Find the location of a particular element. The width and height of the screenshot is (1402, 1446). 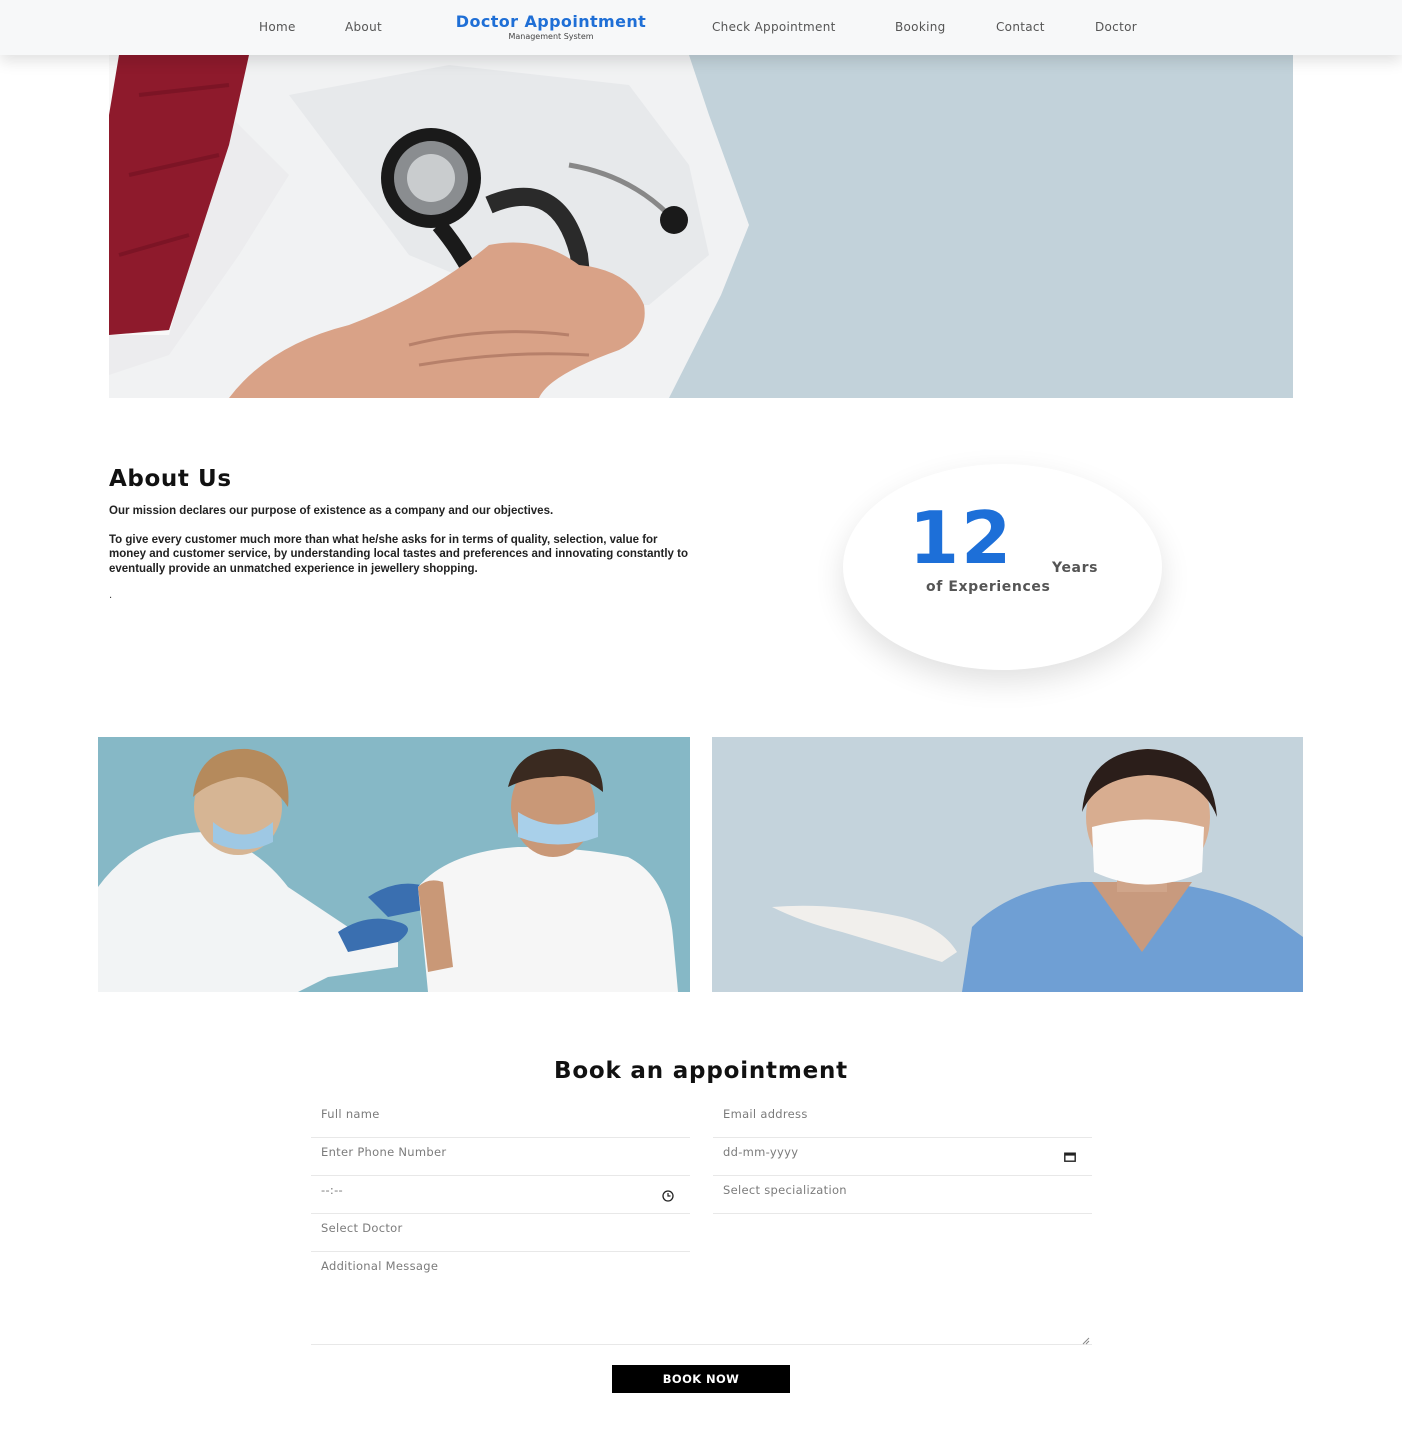

phone-field: Enter Phone Number is located at coordinates (500, 1157).